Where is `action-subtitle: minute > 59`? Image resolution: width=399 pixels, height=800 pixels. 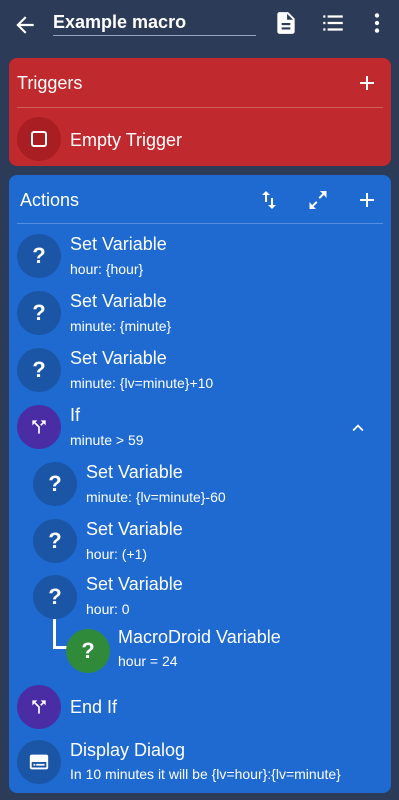
action-subtitle: minute > 59 is located at coordinates (107, 440).